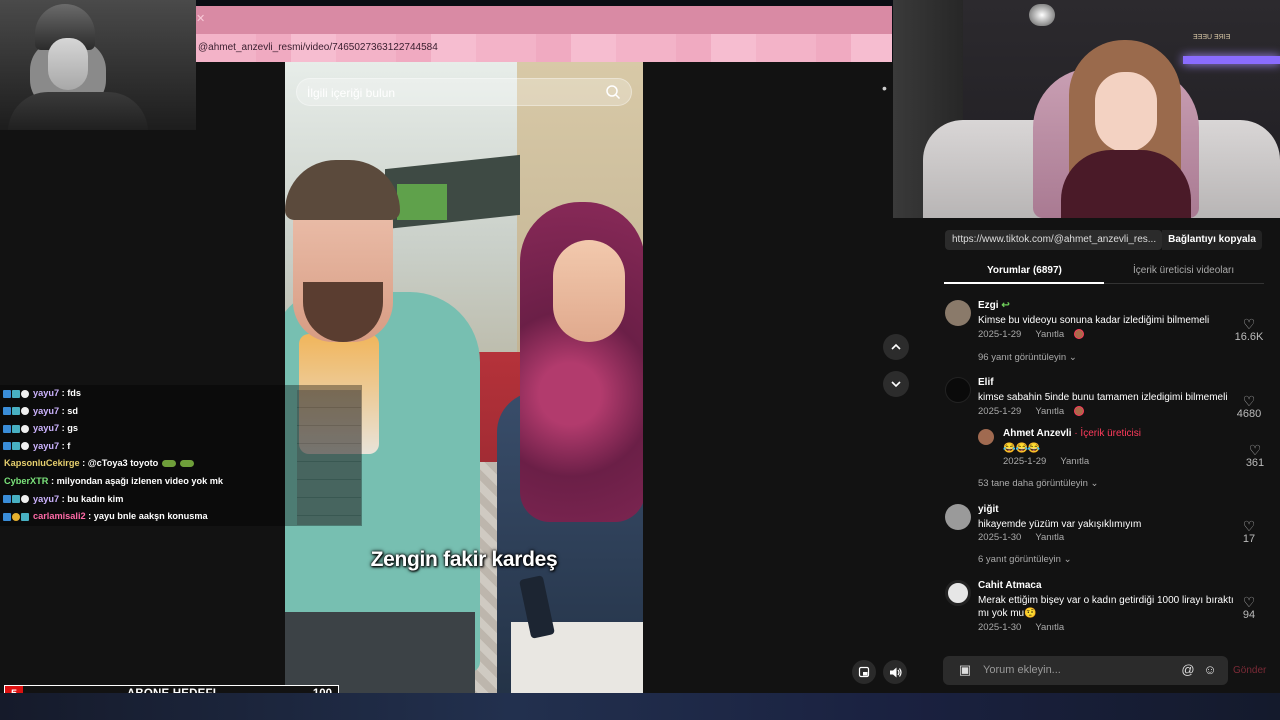  Describe the element at coordinates (1019, 559) in the screenshot. I see `view-replies-label: 6 yanıt görüntüleyin` at that location.